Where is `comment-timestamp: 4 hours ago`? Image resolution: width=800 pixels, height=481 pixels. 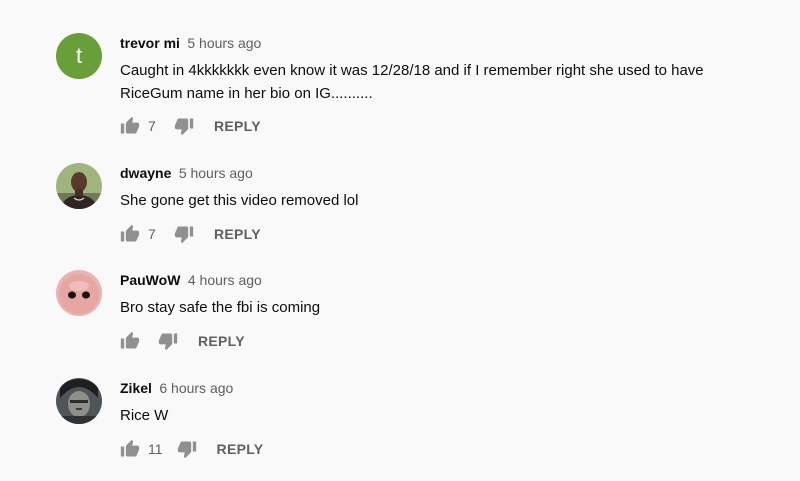 comment-timestamp: 4 hours ago is located at coordinates (225, 280).